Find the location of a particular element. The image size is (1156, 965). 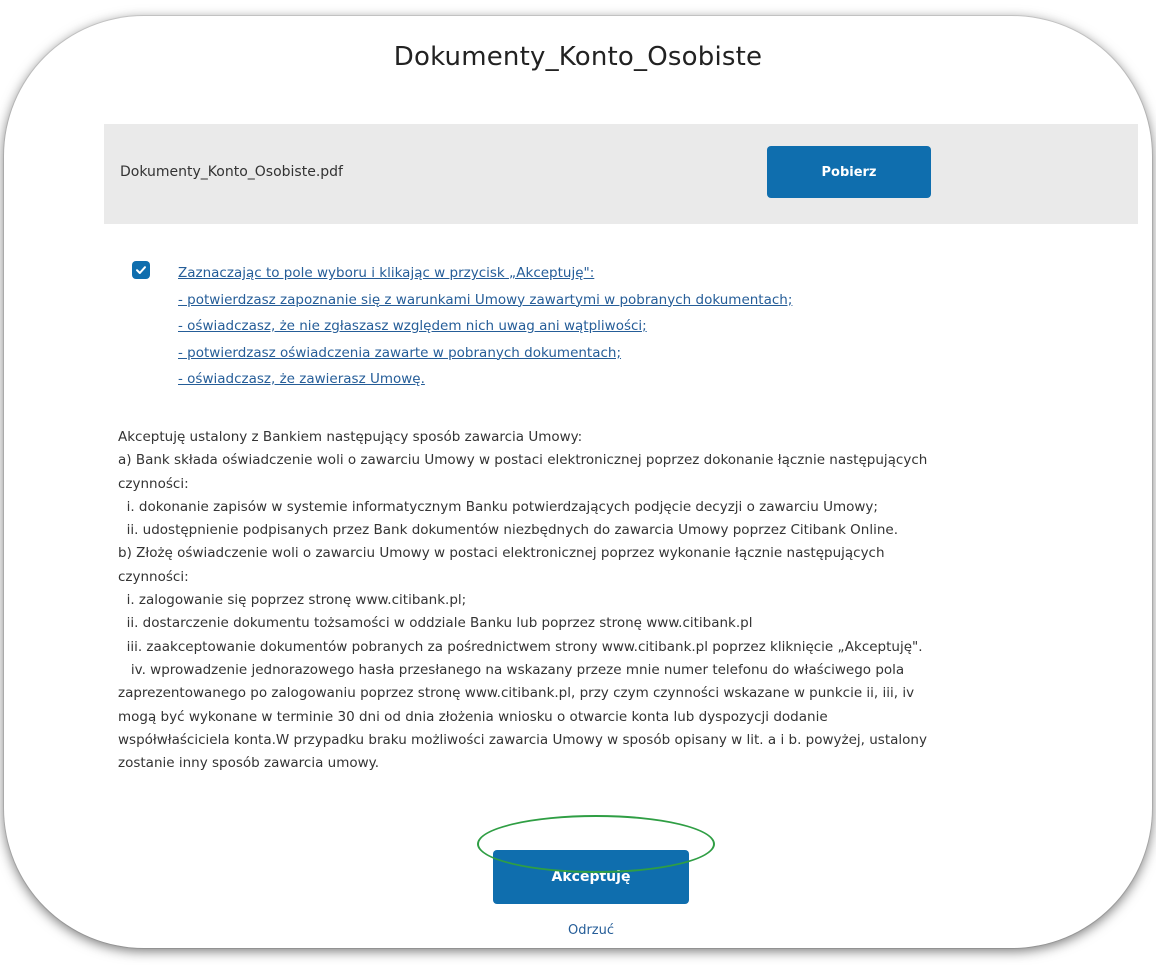

checkmark-icon is located at coordinates (141, 270).